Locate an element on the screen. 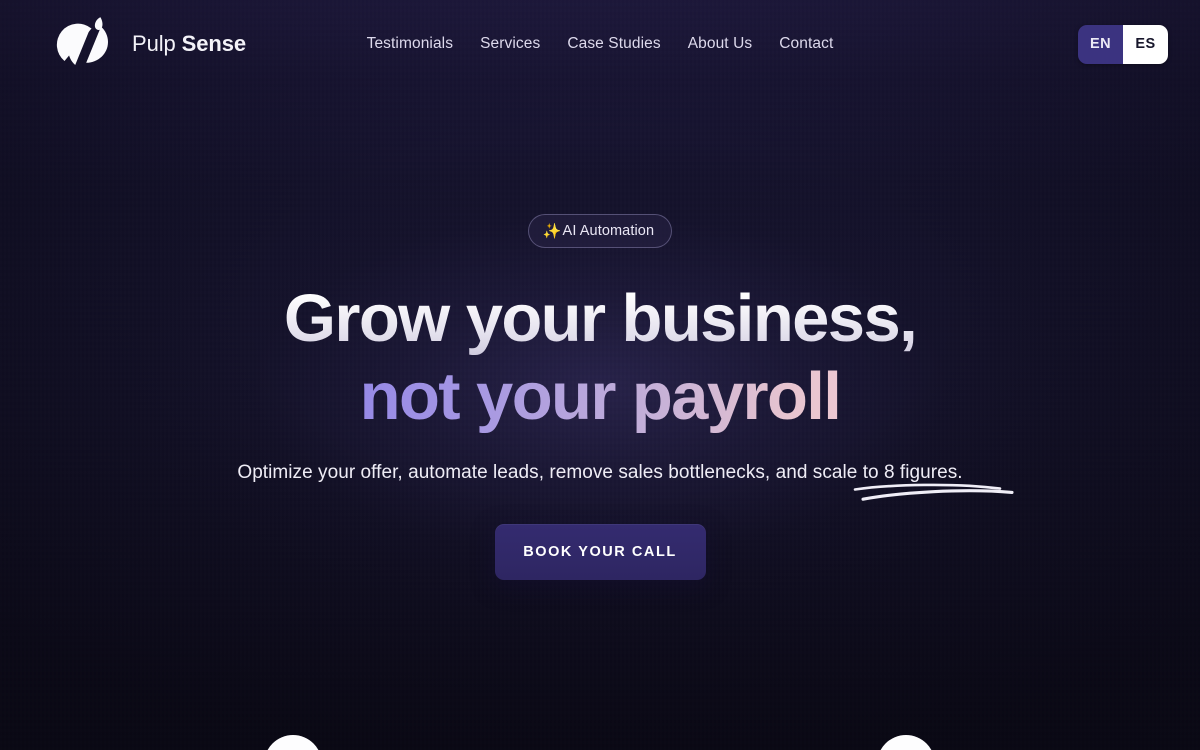  language-option-es: ES is located at coordinates (1145, 44).